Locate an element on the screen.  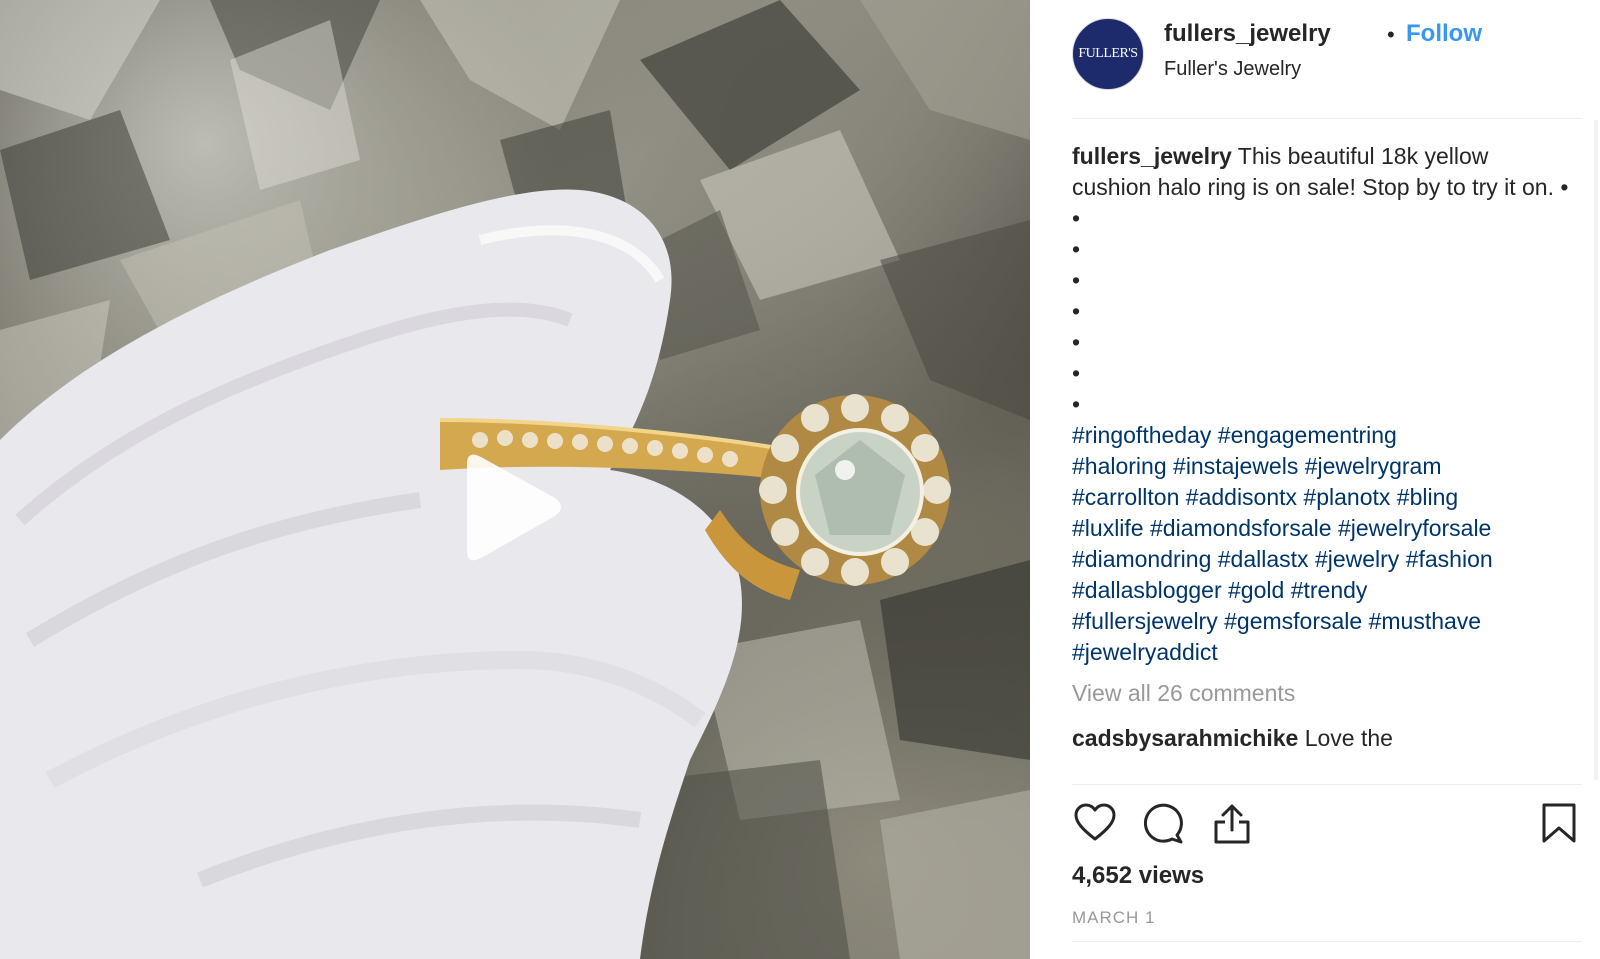
avatar: FULLER'S is located at coordinates (1108, 54).